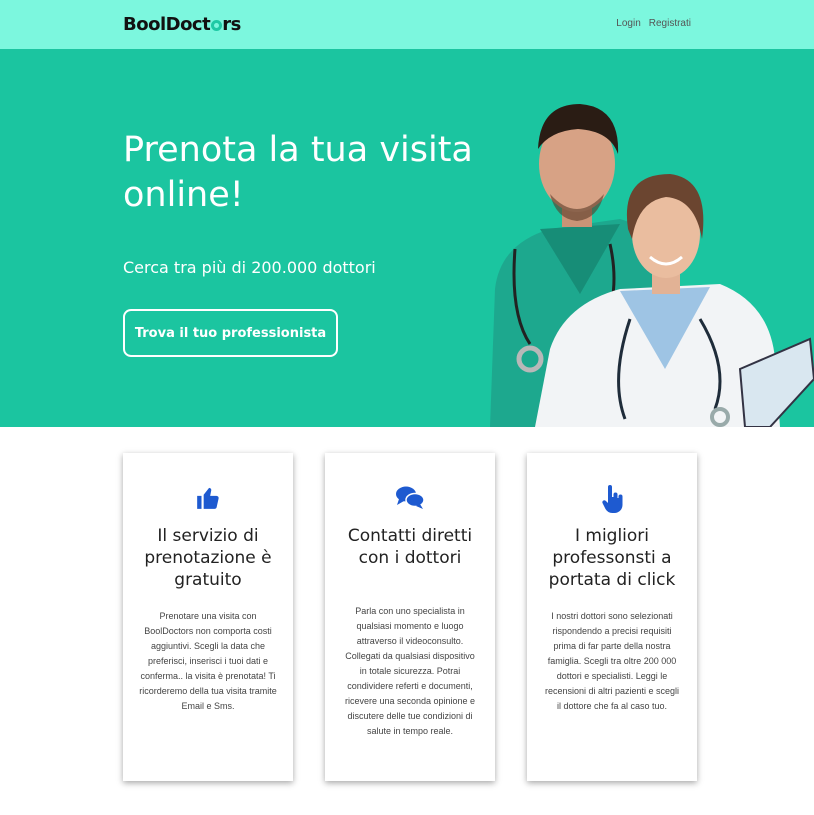 The width and height of the screenshot is (814, 815). Describe the element at coordinates (407, 24) in the screenshot. I see `top-navbar: BoolDoct rs Login Registrati` at that location.